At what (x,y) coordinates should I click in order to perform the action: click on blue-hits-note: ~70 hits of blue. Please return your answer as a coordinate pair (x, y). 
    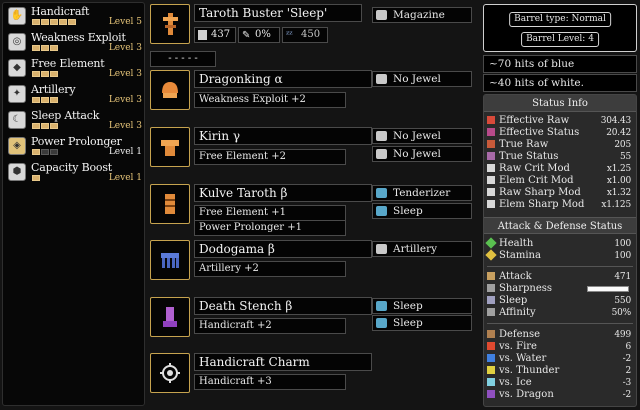
    Looking at the image, I should click on (560, 64).